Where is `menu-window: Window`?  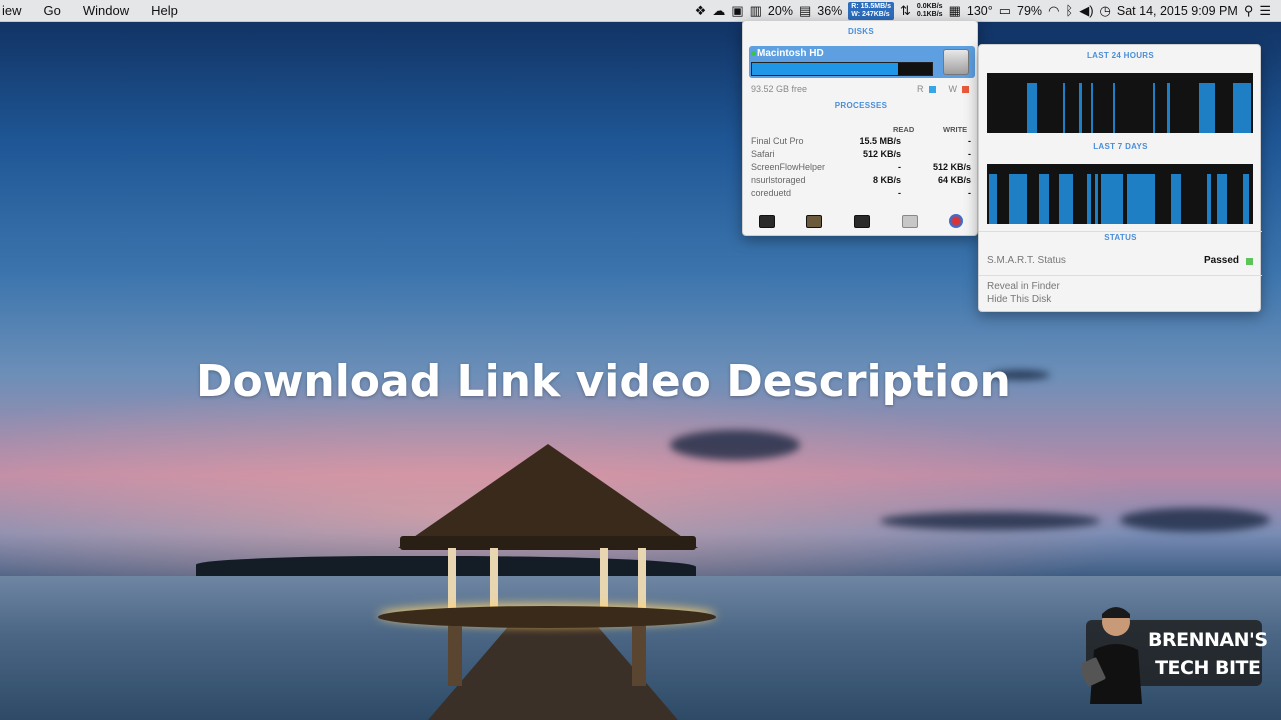
menu-window: Window is located at coordinates (106, 10).